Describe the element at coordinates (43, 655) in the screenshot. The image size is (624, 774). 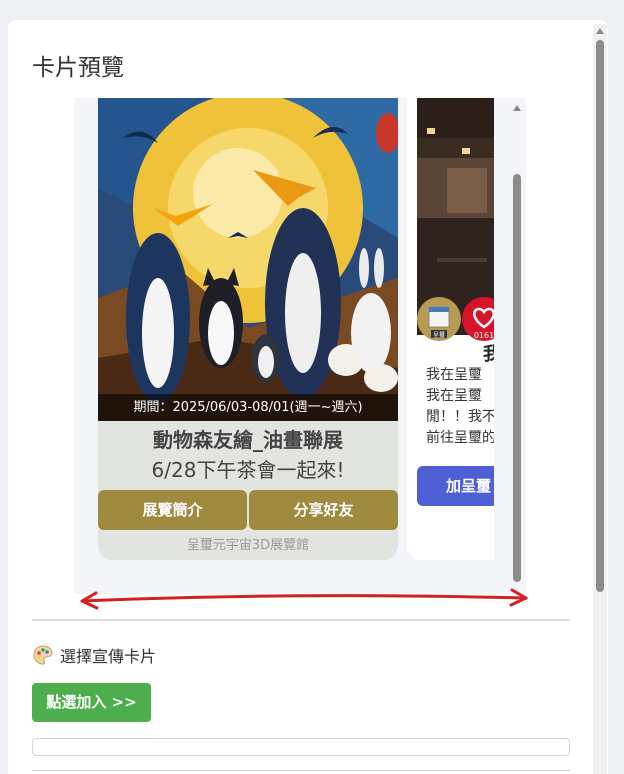
I see `palette-icon` at that location.